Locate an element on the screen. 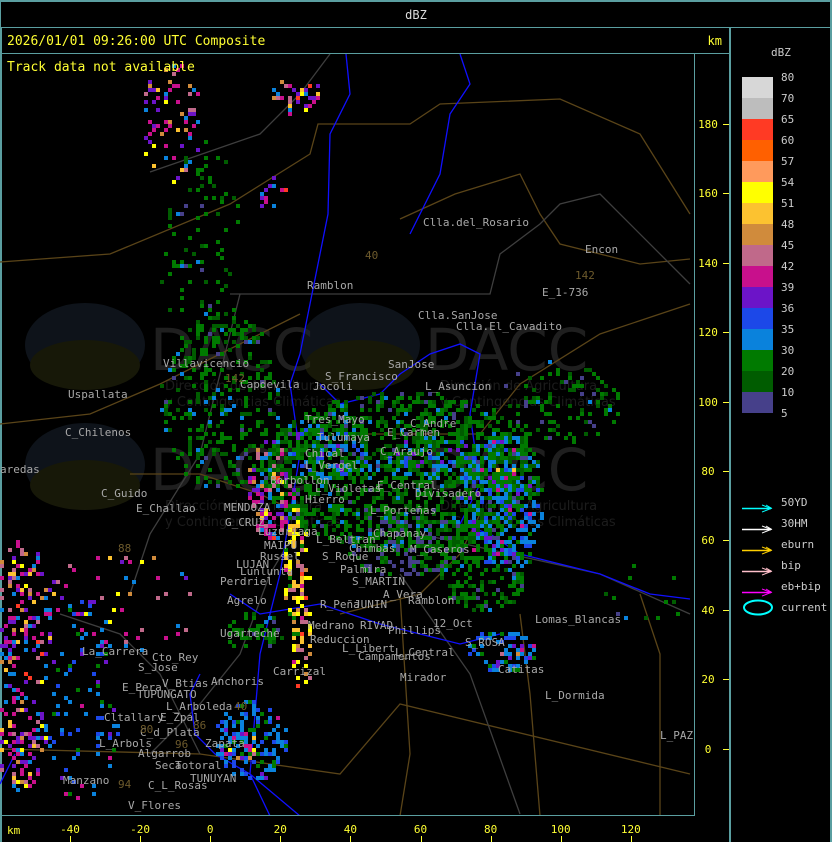  y-tick-mark is located at coordinates (726, 402).